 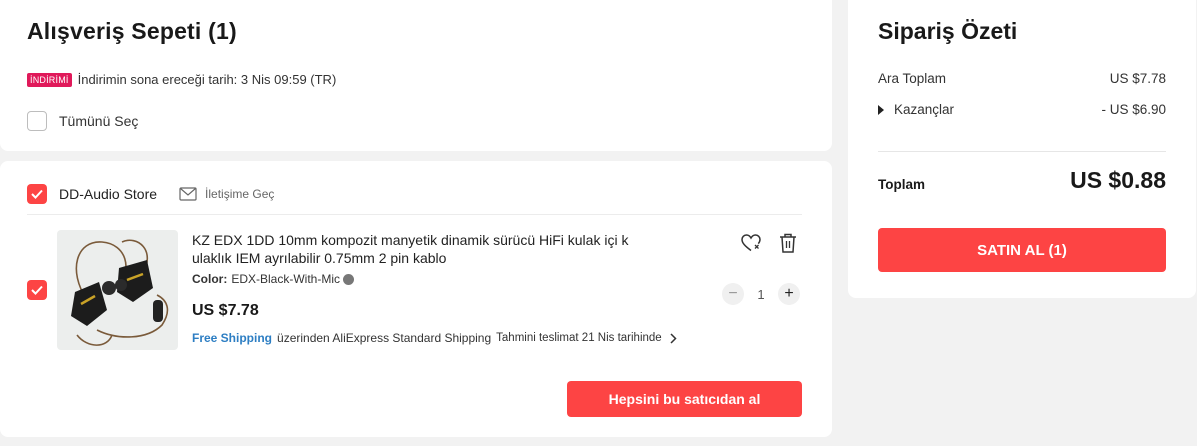 What do you see at coordinates (1137, 78) in the screenshot?
I see `subtotal-value: US $7.78` at bounding box center [1137, 78].